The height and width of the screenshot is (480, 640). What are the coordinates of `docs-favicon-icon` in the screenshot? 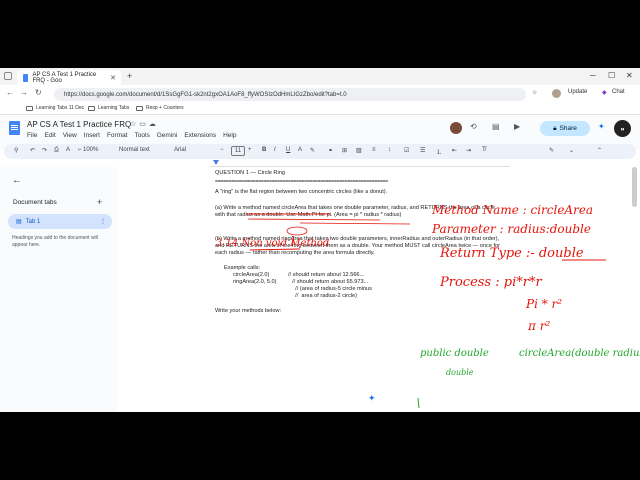 It's located at (26, 77).